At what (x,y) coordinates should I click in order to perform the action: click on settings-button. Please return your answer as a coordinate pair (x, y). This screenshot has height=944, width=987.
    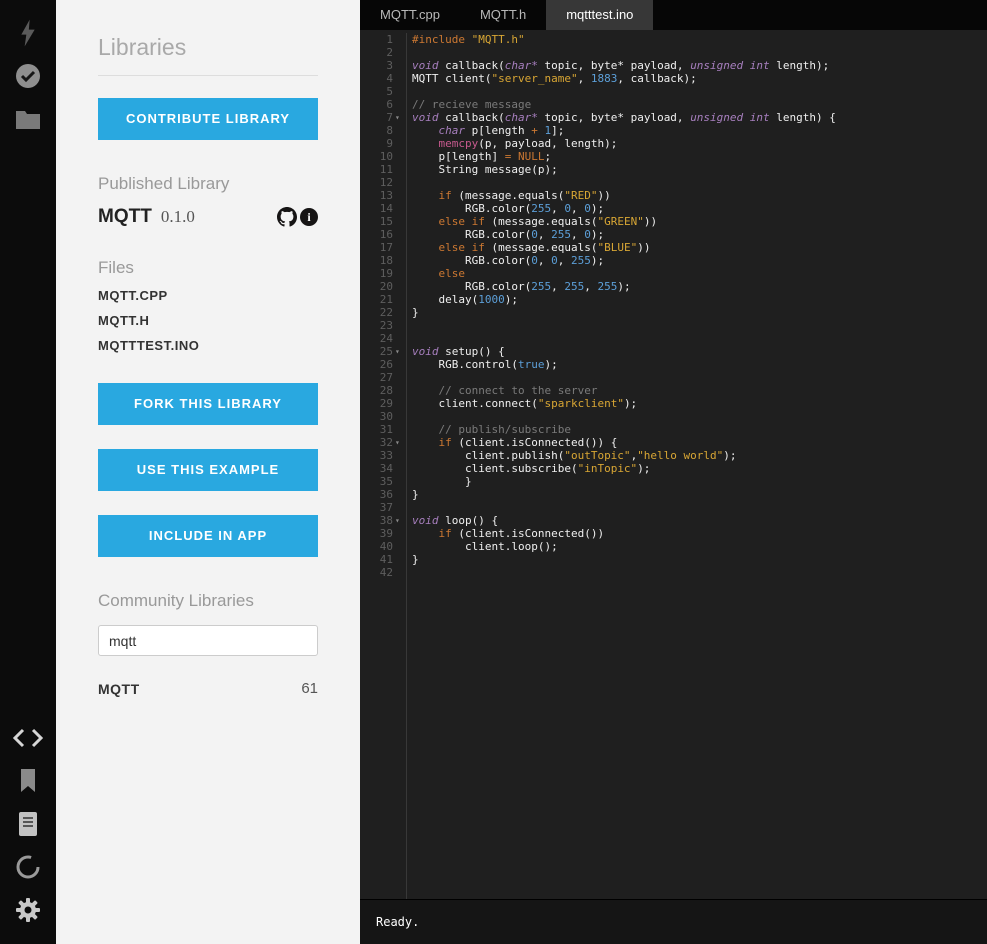
    Looking at the image, I should click on (28, 910).